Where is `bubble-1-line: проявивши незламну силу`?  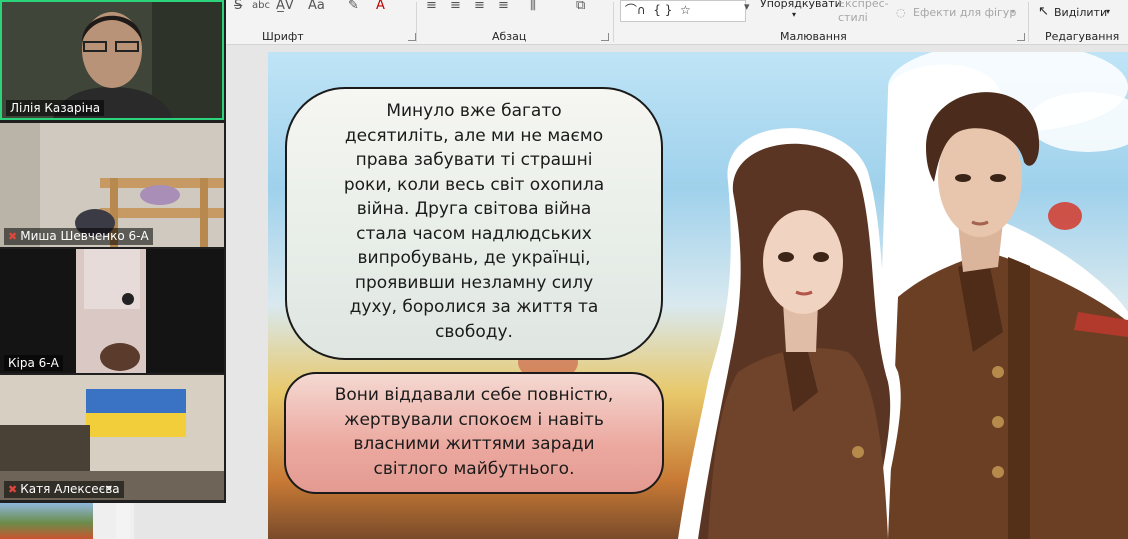
bubble-1-line: проявивши незламну силу is located at coordinates (474, 282).